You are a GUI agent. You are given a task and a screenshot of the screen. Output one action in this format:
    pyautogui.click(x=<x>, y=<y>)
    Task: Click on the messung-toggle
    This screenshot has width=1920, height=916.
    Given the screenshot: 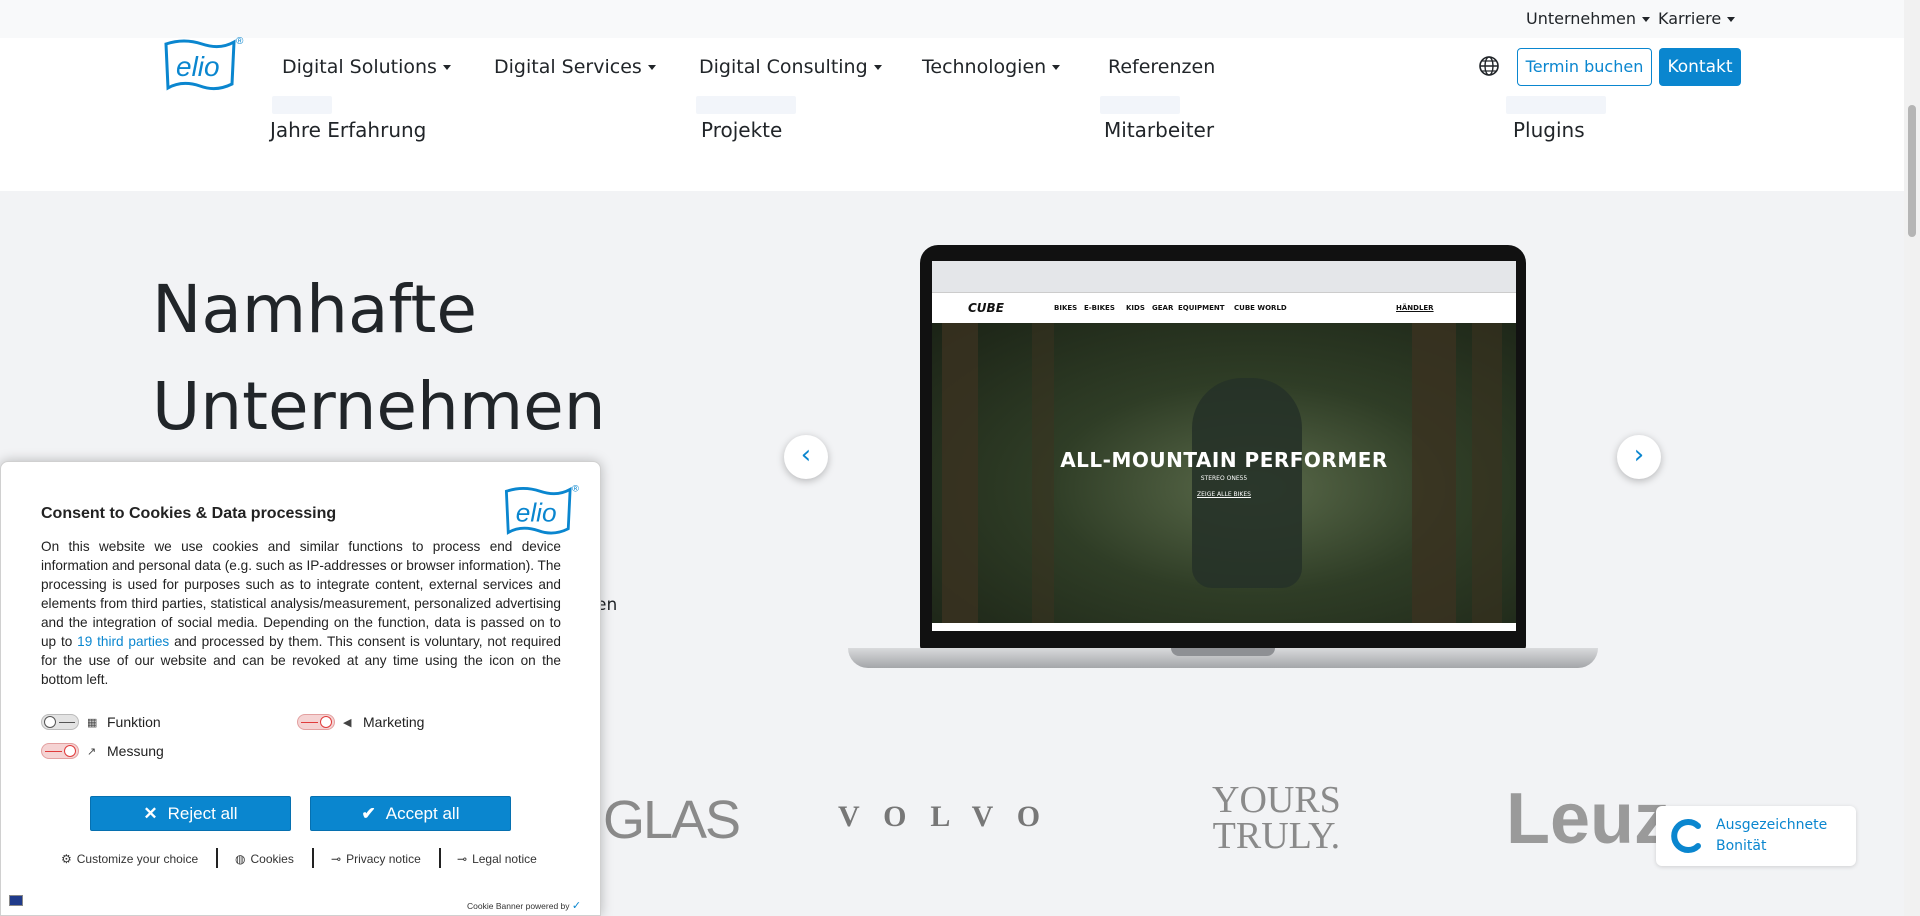 What is the action you would take?
    pyautogui.click(x=60, y=751)
    